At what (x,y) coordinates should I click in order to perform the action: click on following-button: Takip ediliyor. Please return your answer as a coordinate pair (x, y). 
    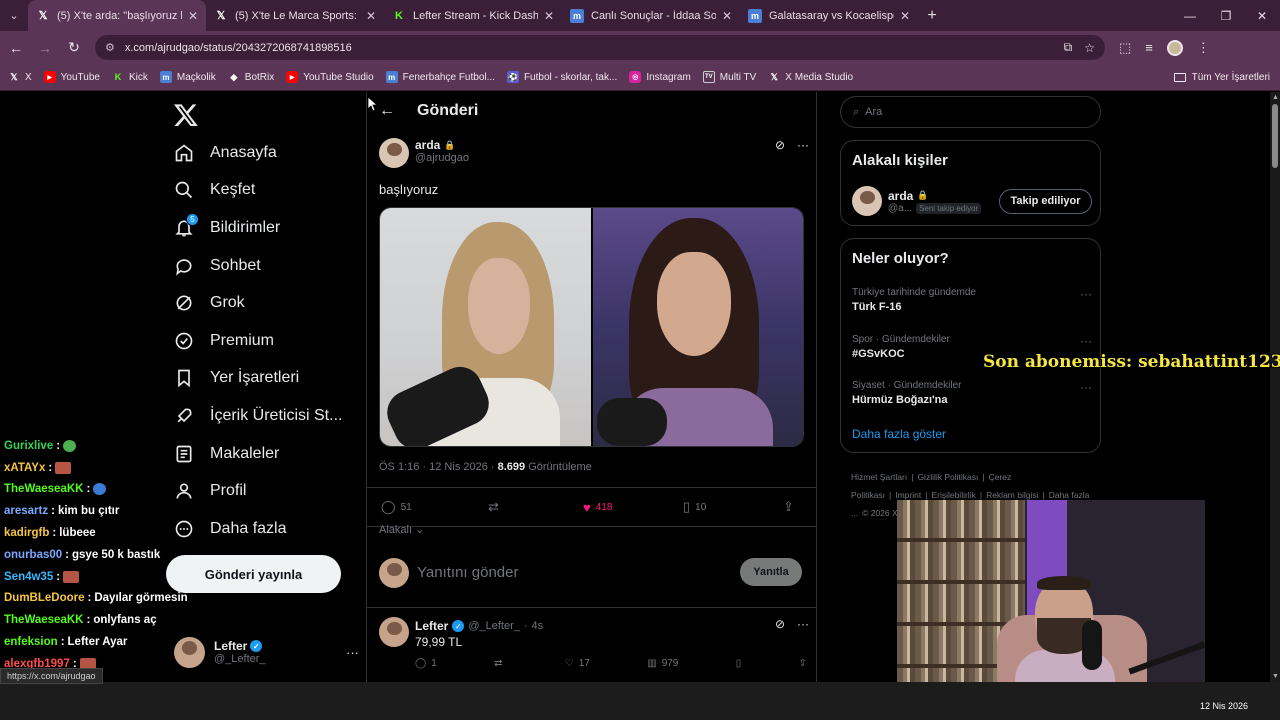
    Looking at the image, I should click on (1045, 201).